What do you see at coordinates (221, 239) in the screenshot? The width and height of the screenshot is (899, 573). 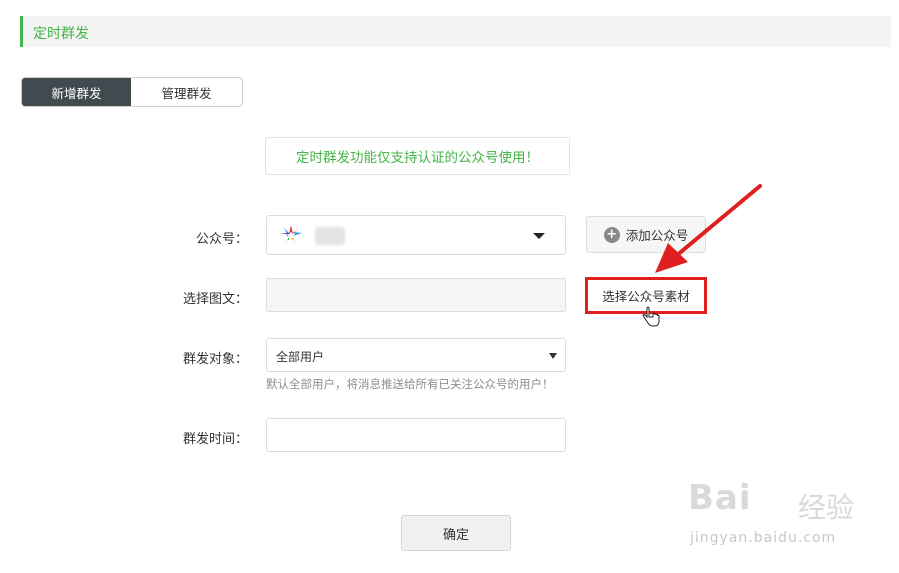 I see `account-label: 公众号：` at bounding box center [221, 239].